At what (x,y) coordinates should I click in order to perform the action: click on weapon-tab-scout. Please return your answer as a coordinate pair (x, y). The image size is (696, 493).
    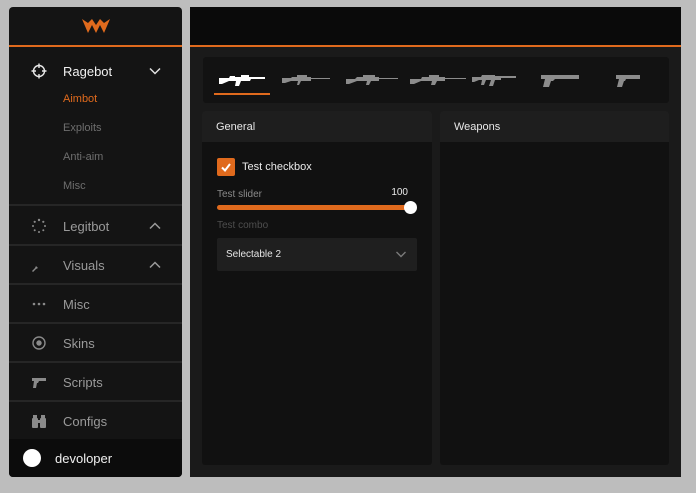
    Looking at the image, I should click on (306, 80).